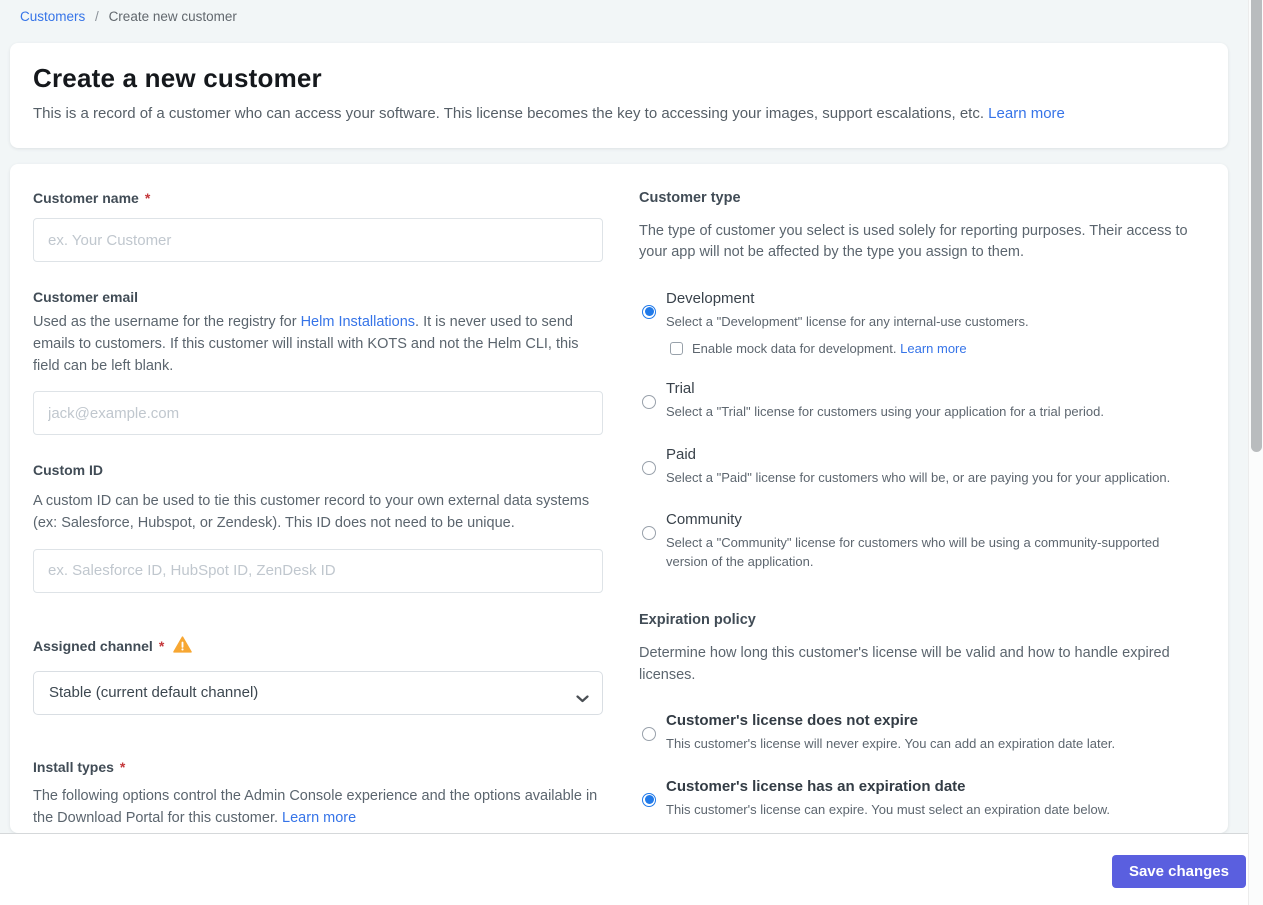  I want to click on install-types-required-marker: *, so click(122, 766).